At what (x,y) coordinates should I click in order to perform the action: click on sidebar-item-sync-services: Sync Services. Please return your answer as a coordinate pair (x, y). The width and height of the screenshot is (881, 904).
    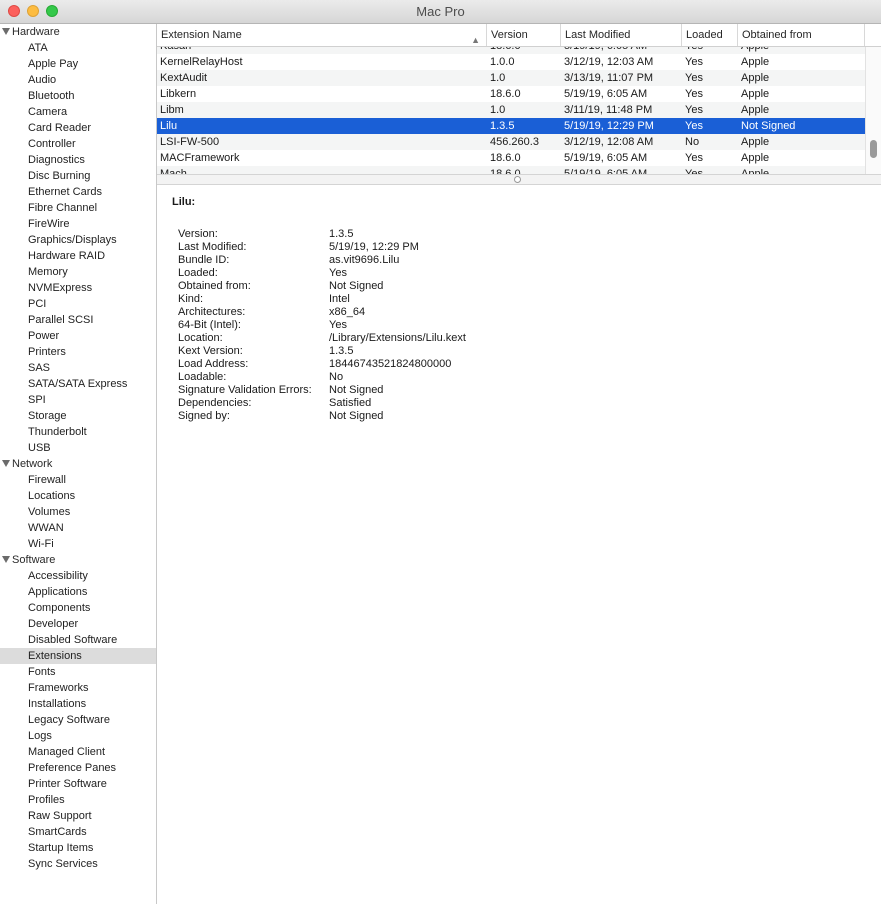
    Looking at the image, I should click on (78, 864).